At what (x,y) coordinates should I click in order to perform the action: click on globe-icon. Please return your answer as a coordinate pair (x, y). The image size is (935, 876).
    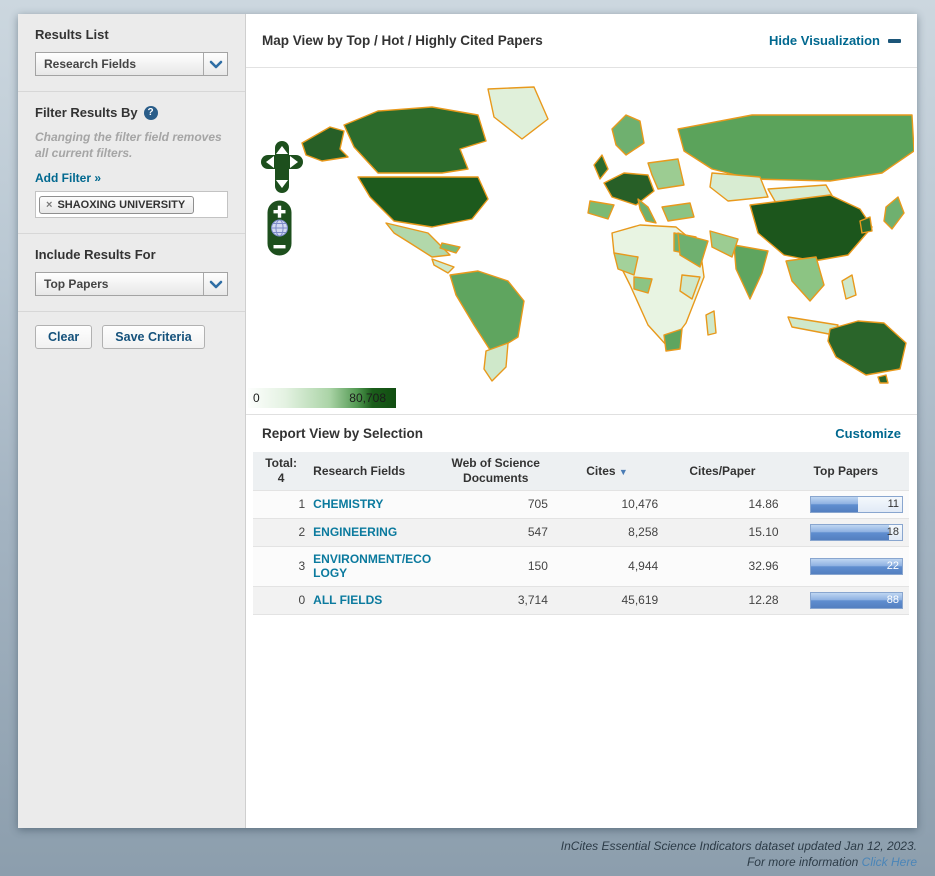
    Looking at the image, I should click on (279, 228).